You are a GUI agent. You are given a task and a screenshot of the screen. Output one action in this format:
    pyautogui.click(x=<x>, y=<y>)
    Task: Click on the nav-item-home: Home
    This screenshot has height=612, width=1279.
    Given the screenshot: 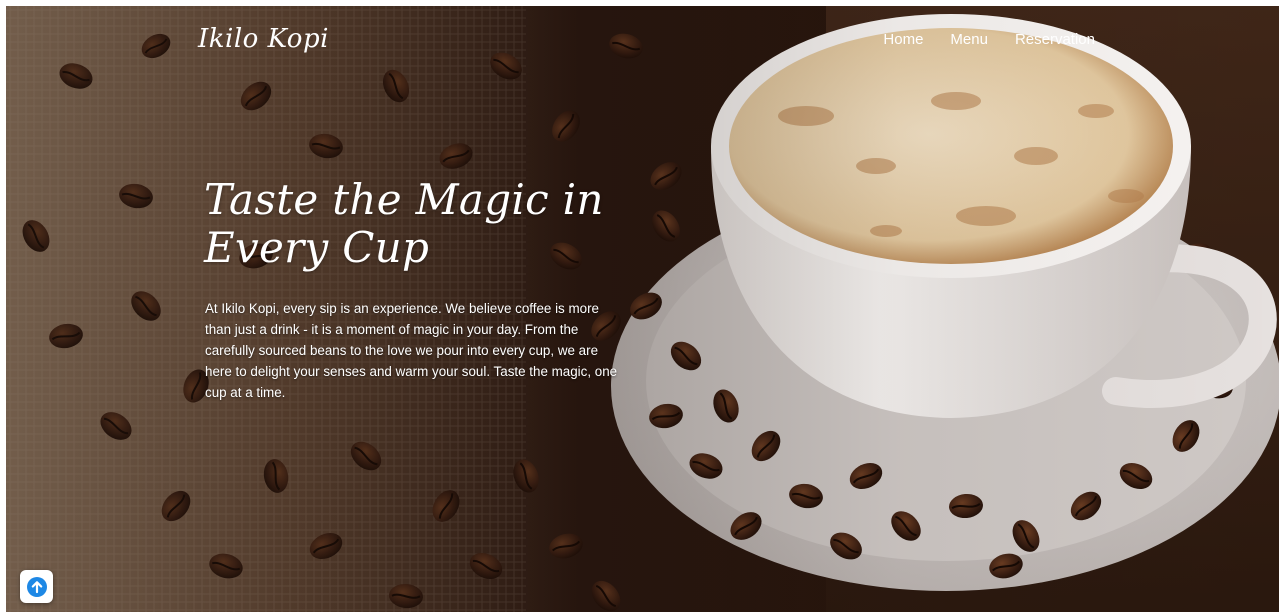 What is the action you would take?
    pyautogui.click(x=903, y=39)
    